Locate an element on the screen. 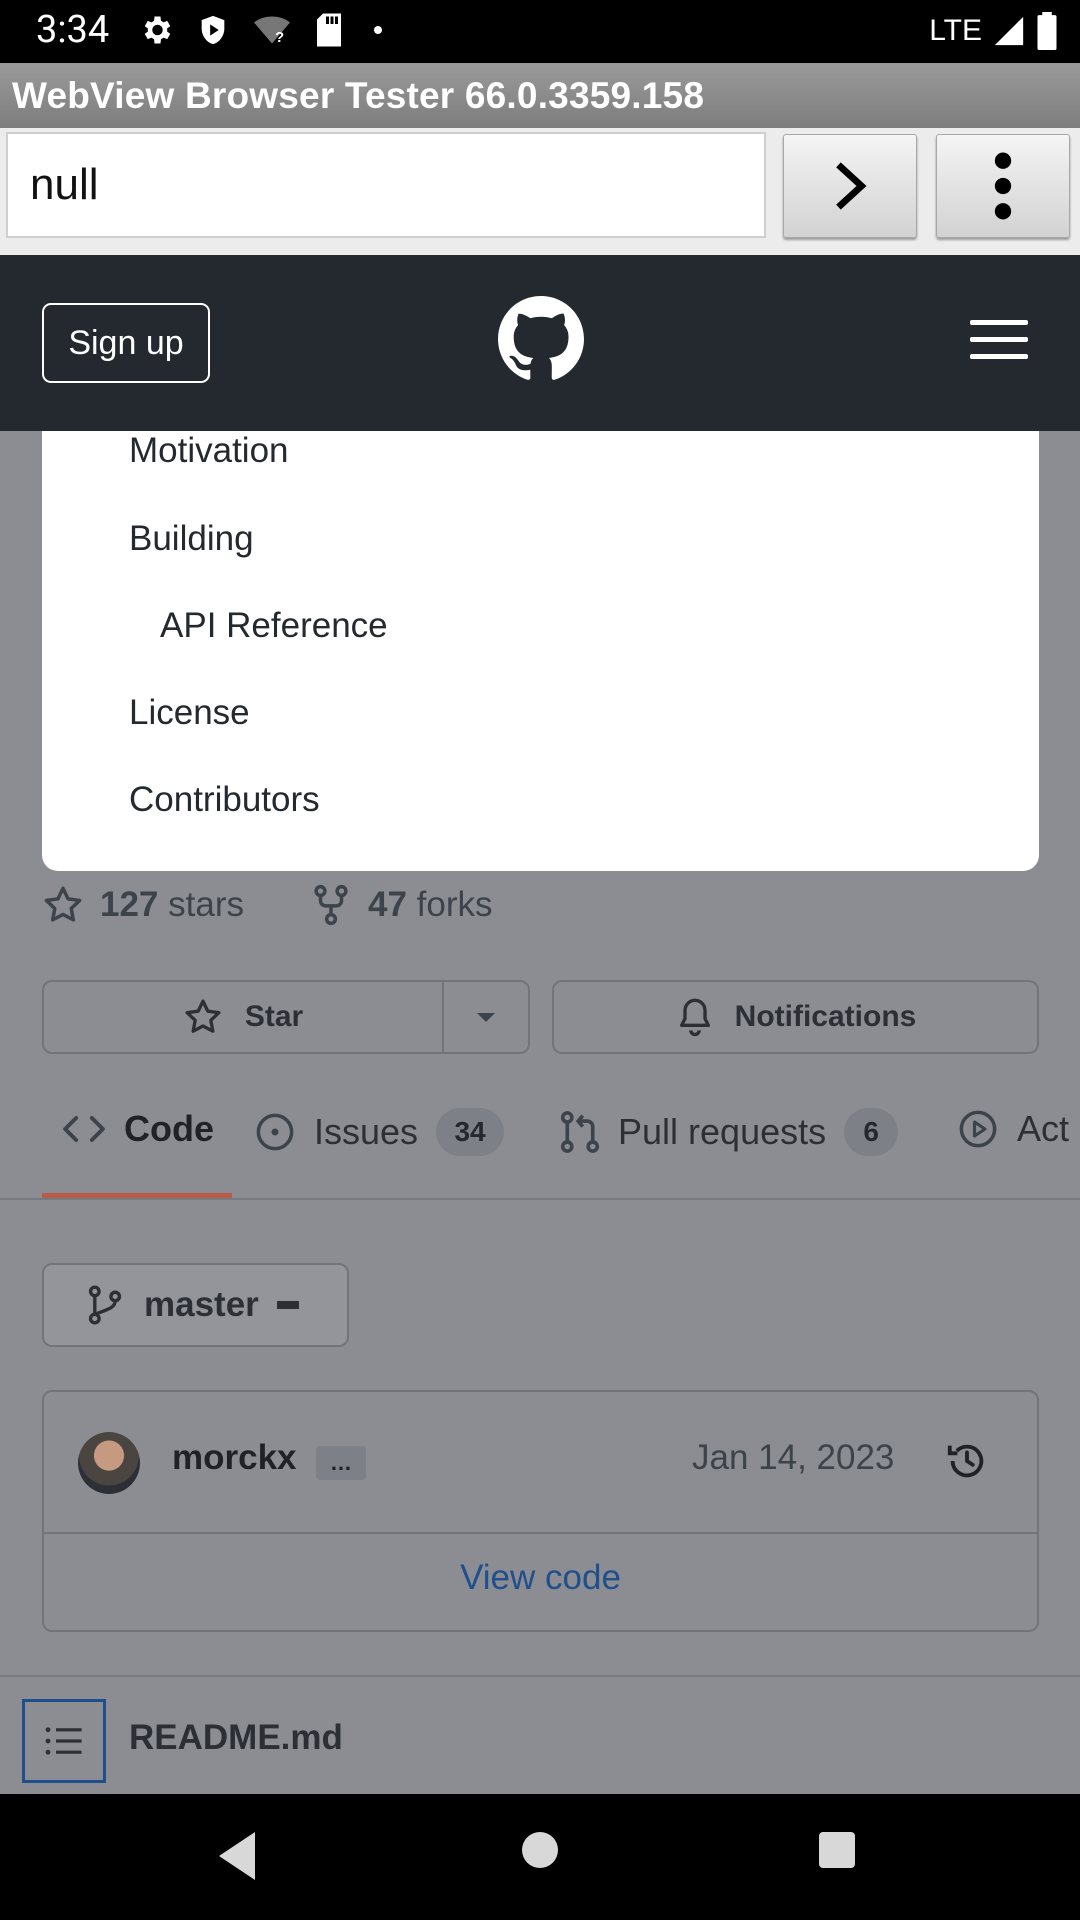 This screenshot has width=1080, height=1920. recents-icon is located at coordinates (837, 1850).